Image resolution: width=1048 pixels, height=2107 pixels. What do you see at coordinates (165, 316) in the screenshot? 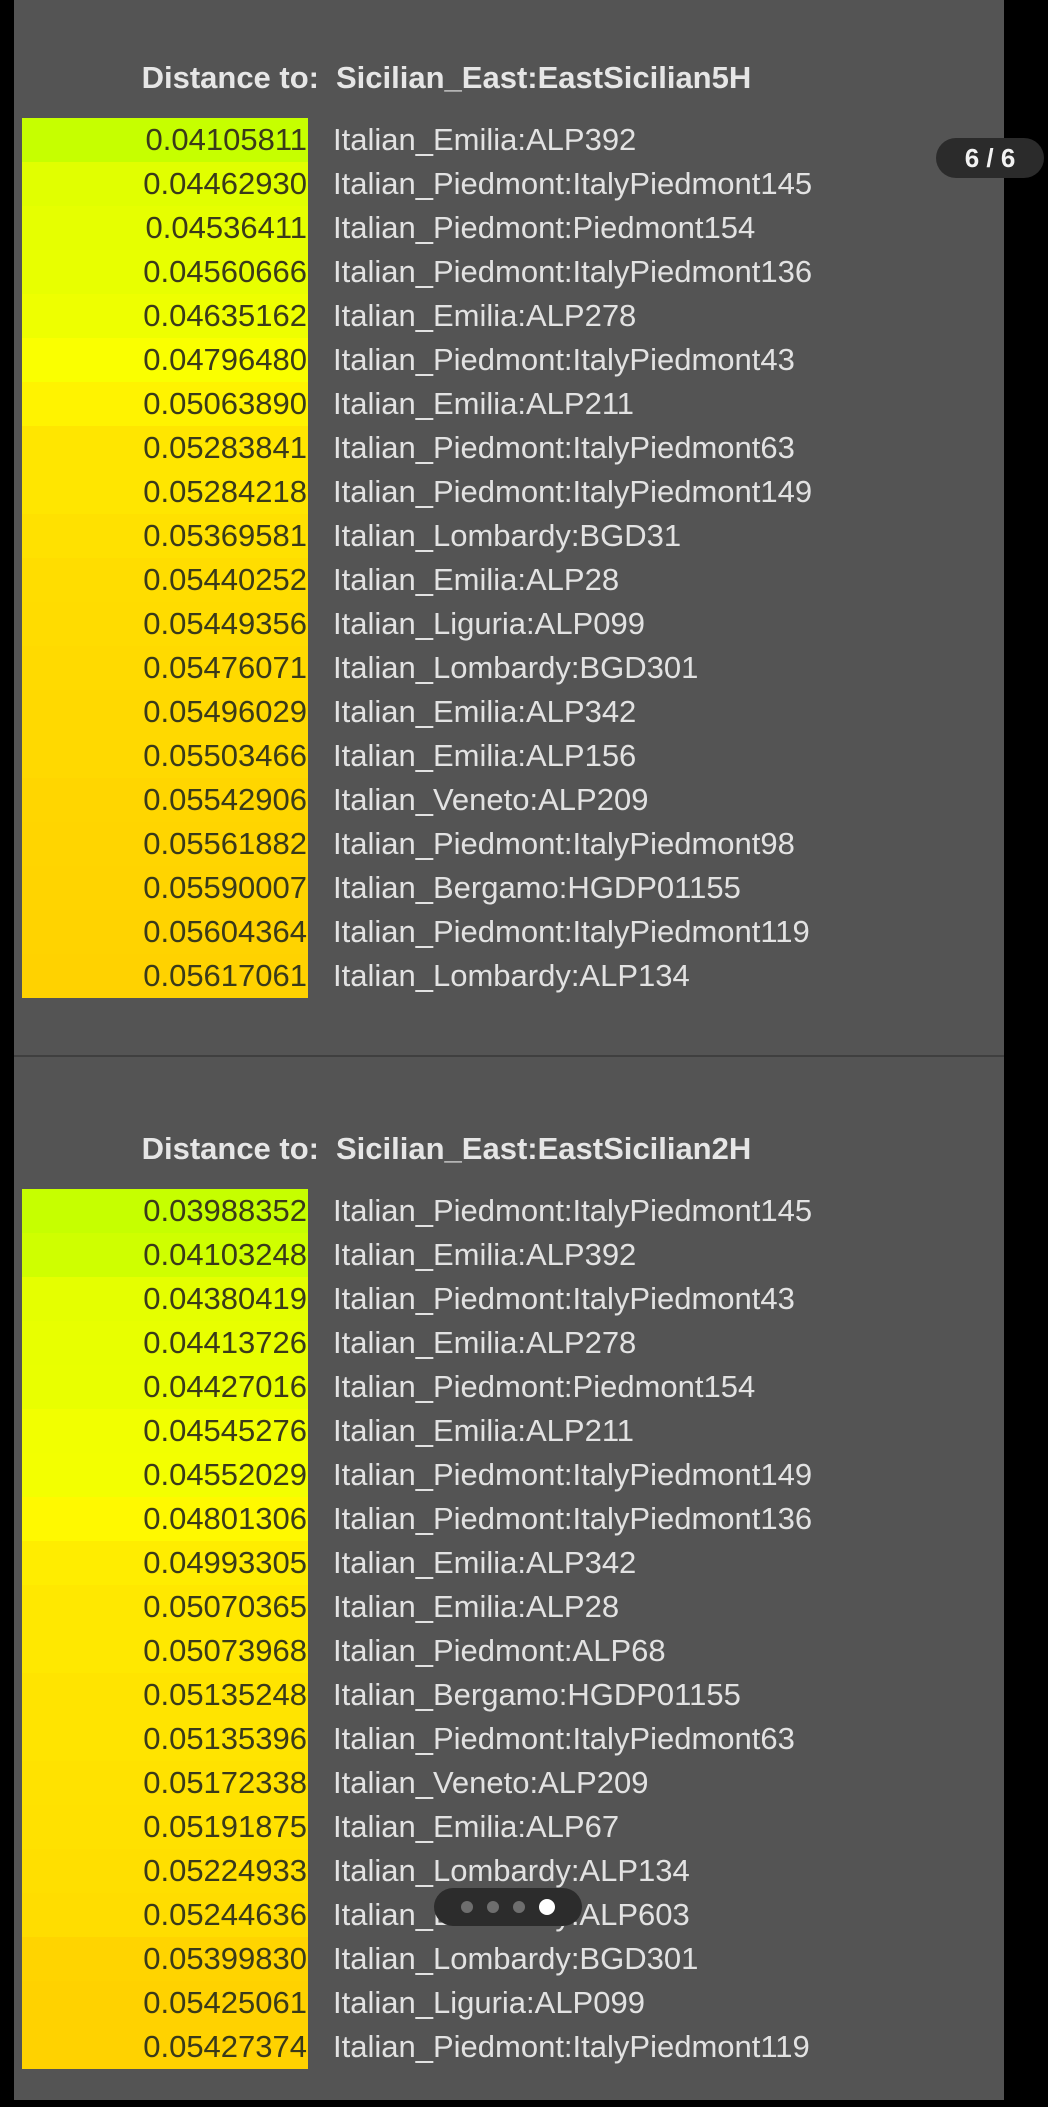
I see `distance-value-cell: 0.04635162` at bounding box center [165, 316].